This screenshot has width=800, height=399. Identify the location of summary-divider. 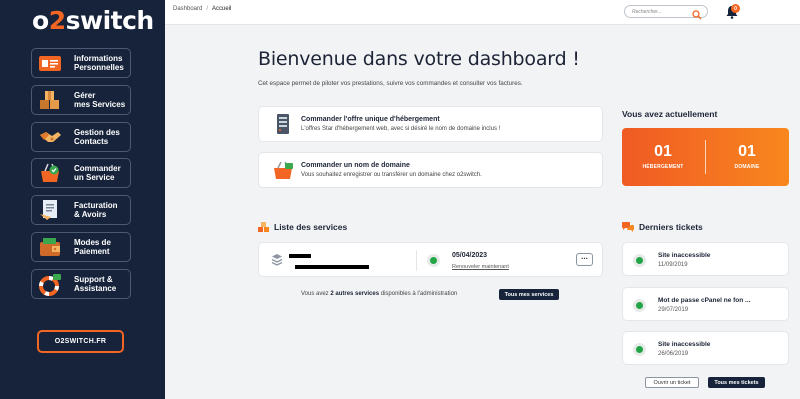
(705, 157).